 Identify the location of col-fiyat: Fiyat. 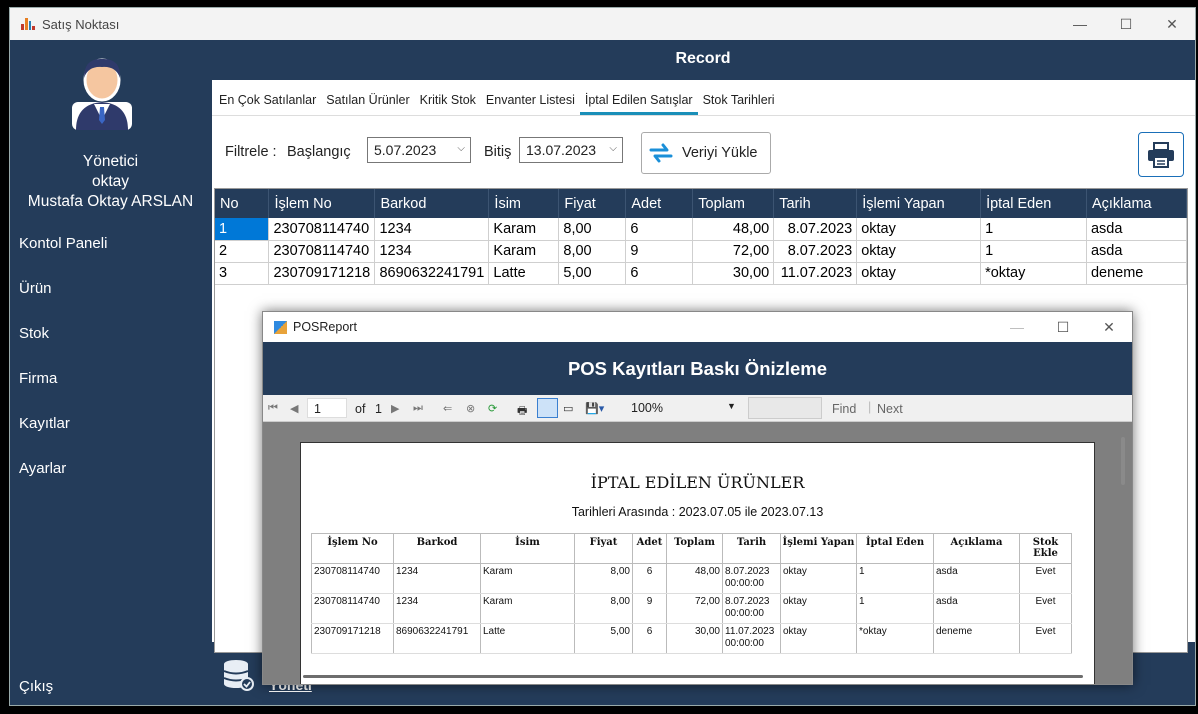
(592, 203).